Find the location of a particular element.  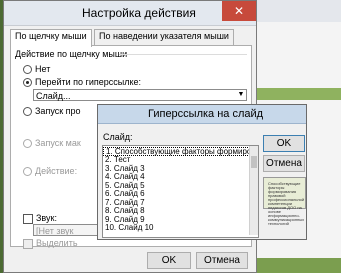

sub-ok-button: OK is located at coordinates (284, 143).